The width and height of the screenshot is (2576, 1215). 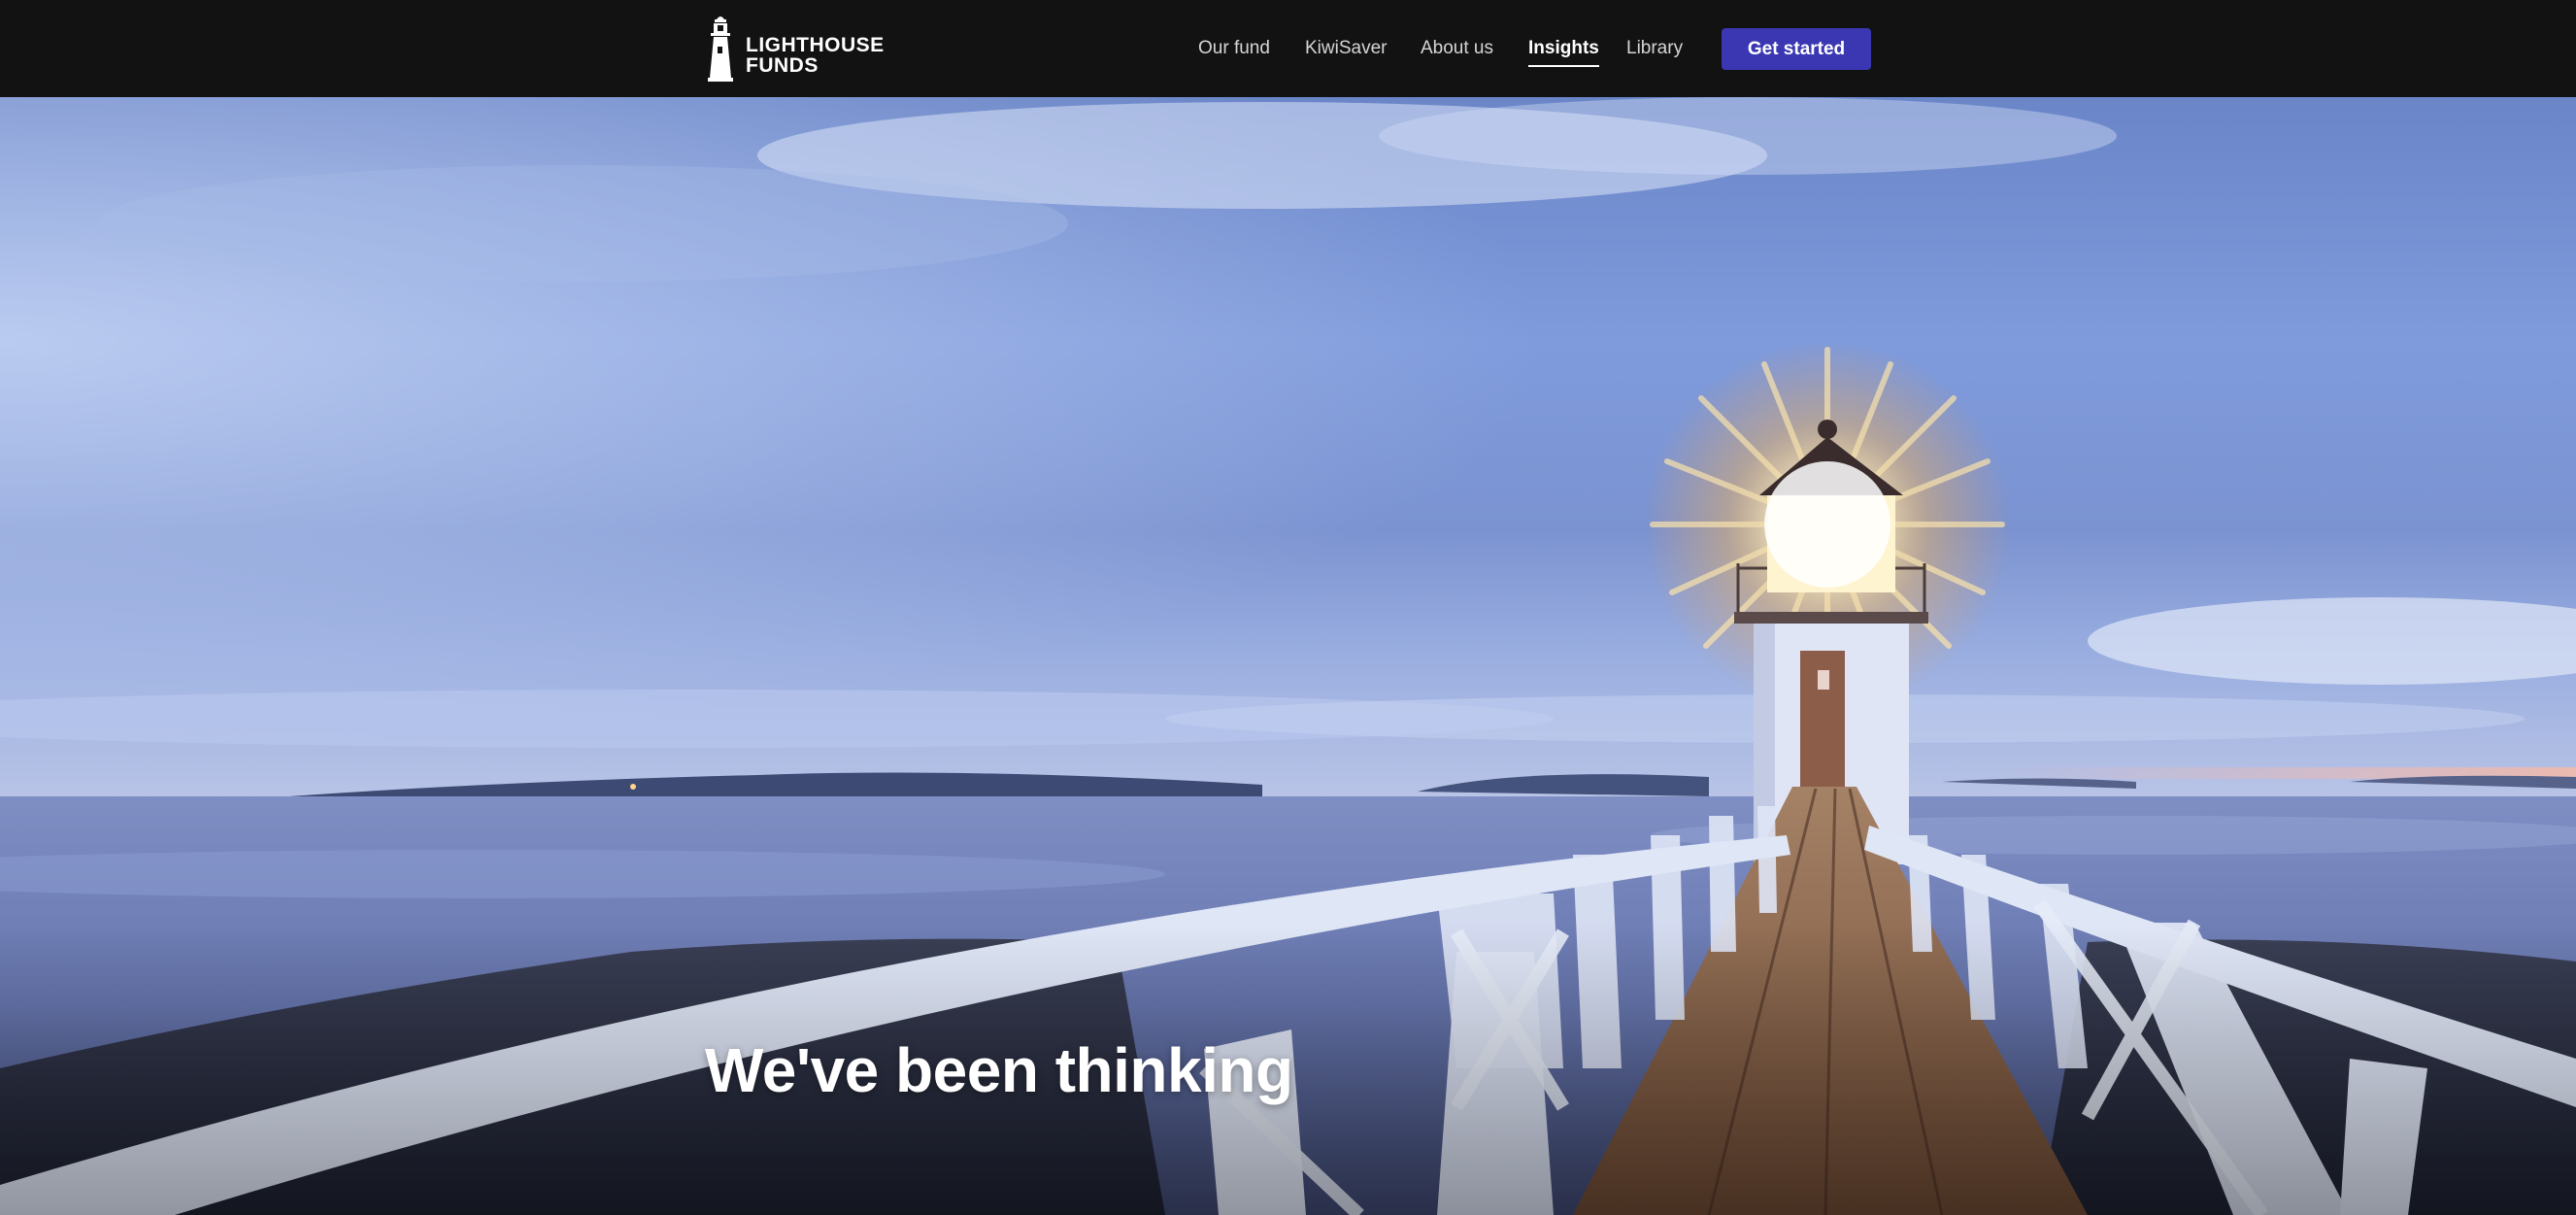 What do you see at coordinates (1655, 48) in the screenshot?
I see `nav-link-library: Library` at bounding box center [1655, 48].